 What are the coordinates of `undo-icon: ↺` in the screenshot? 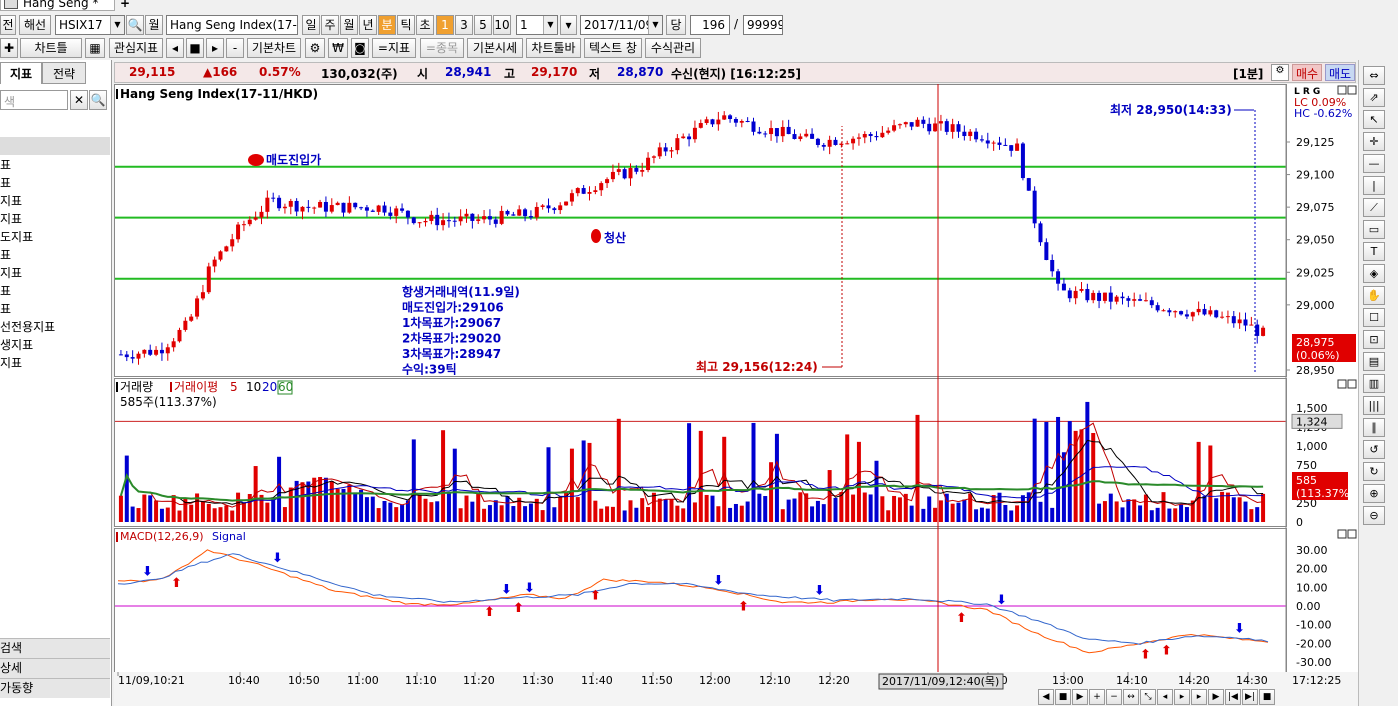 It's located at (1374, 449).